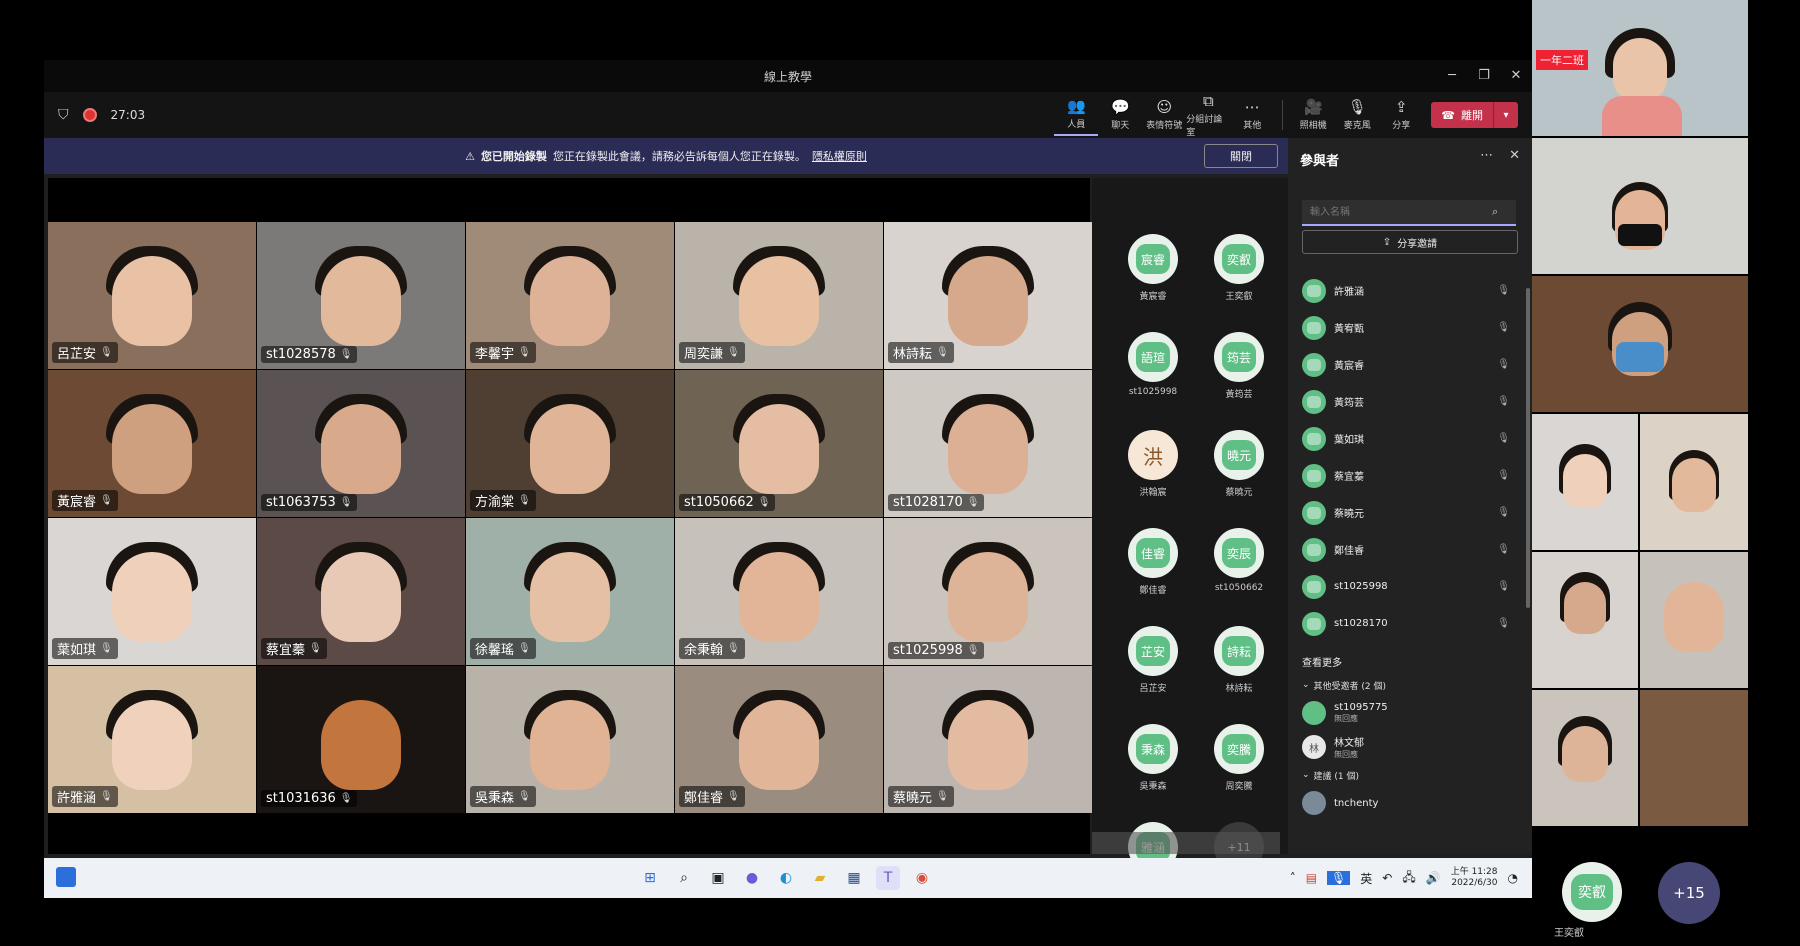 The width and height of the screenshot is (1800, 946). What do you see at coordinates (888, 878) in the screenshot?
I see `teams-icon: T` at bounding box center [888, 878].